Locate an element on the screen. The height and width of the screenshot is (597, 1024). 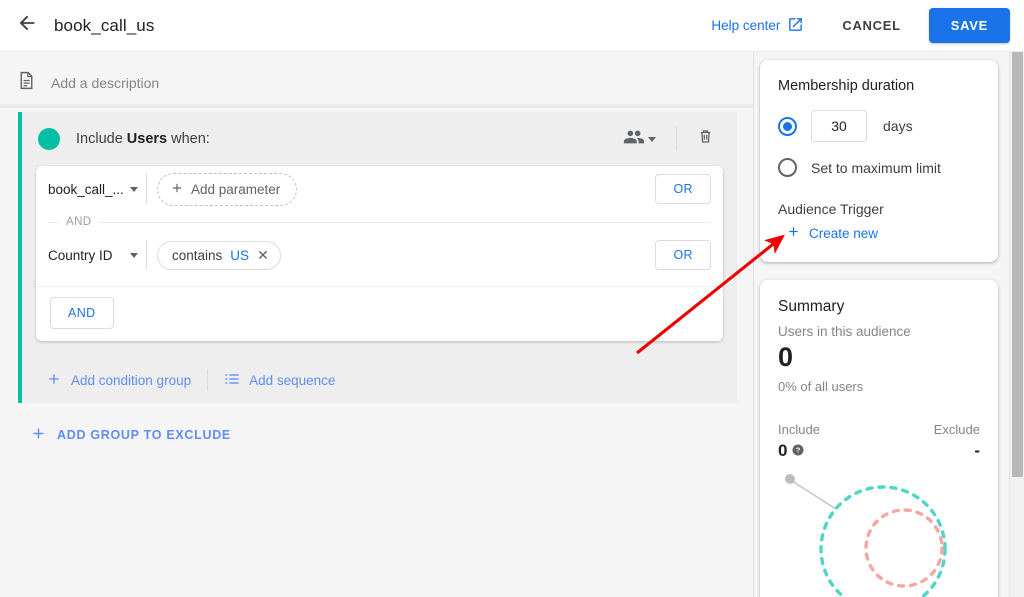
include-label: Include is located at coordinates (799, 429).